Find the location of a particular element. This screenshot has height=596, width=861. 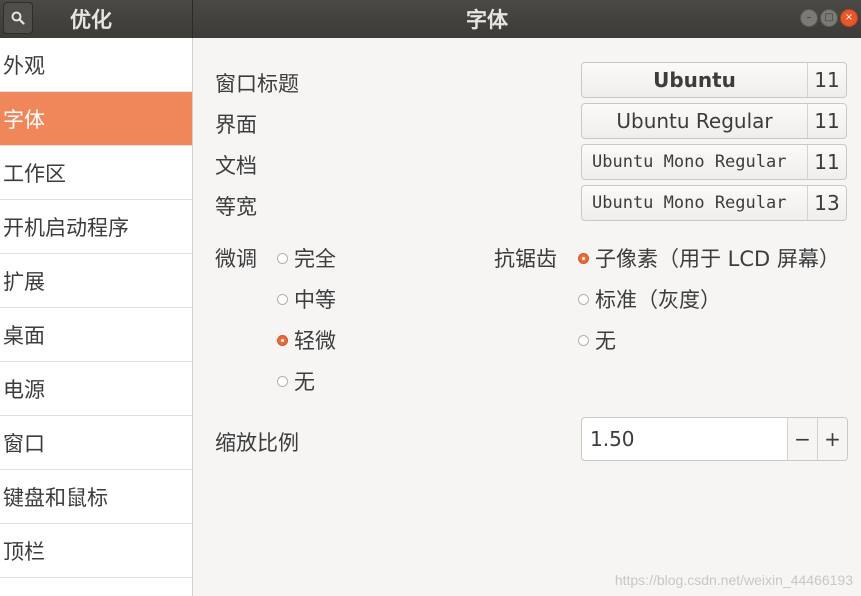

document-font-label: 文档 is located at coordinates (236, 166).